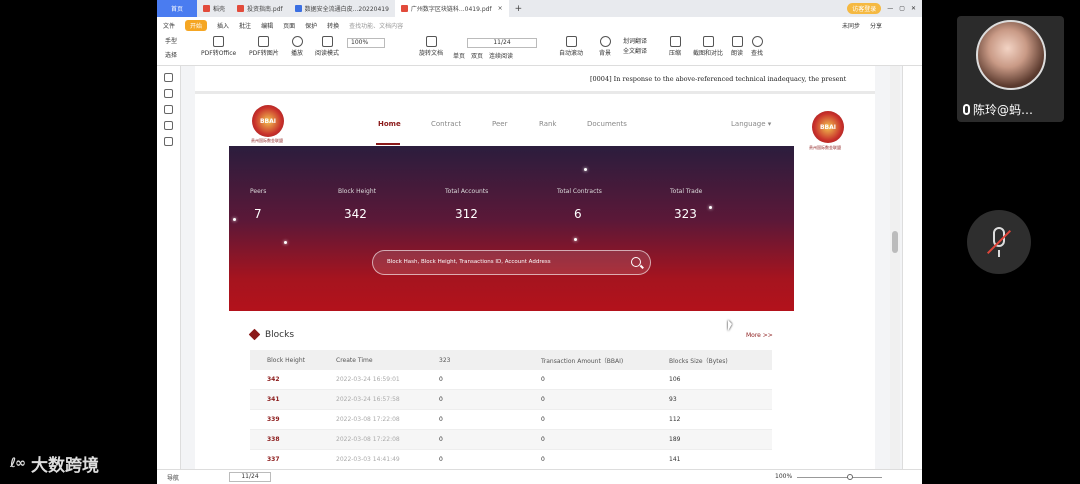 This screenshot has width=1080, height=484. I want to click on navigation-toggle: 导航, so click(173, 477).